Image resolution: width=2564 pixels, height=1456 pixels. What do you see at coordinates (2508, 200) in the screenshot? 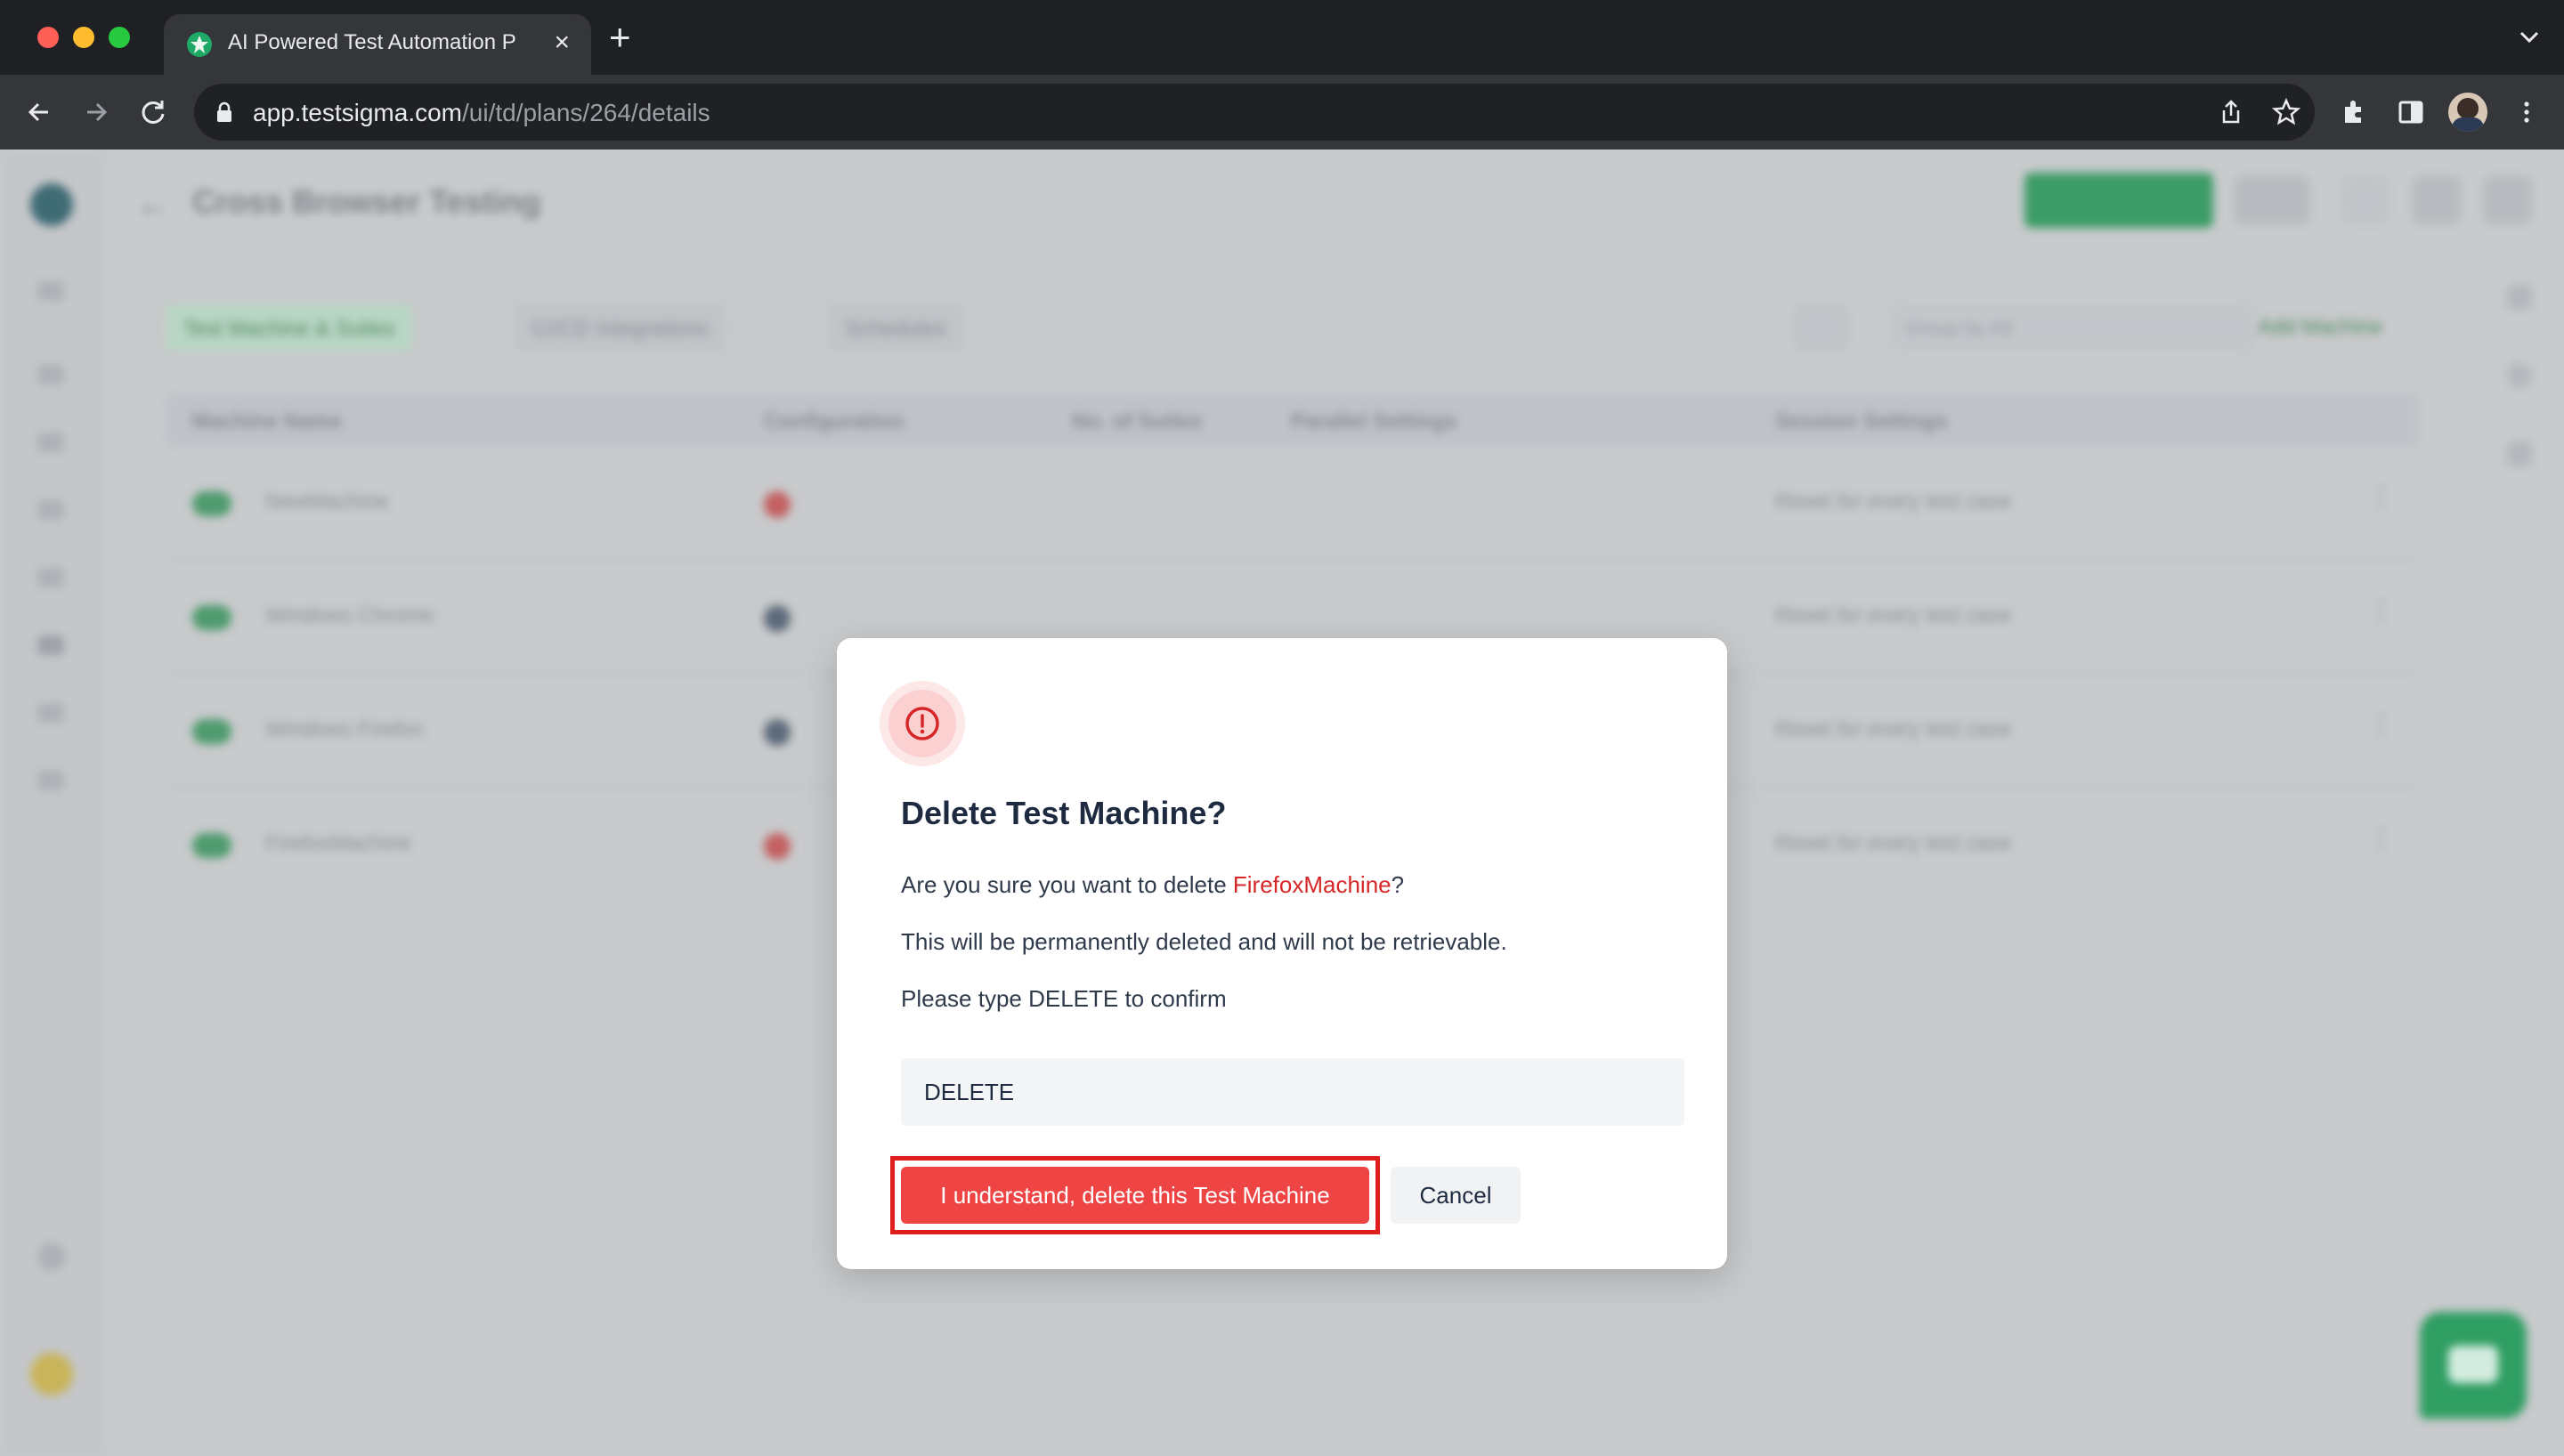
I see `delete-icon` at bounding box center [2508, 200].